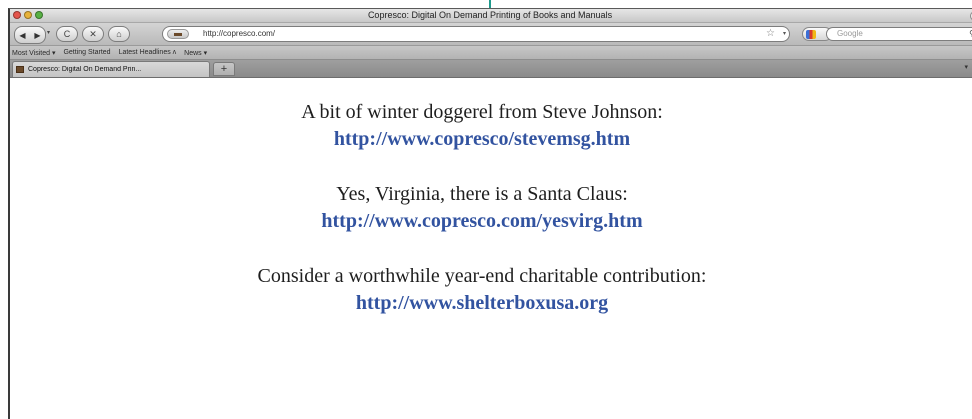  What do you see at coordinates (811, 34) in the screenshot?
I see `google-logo-icon` at bounding box center [811, 34].